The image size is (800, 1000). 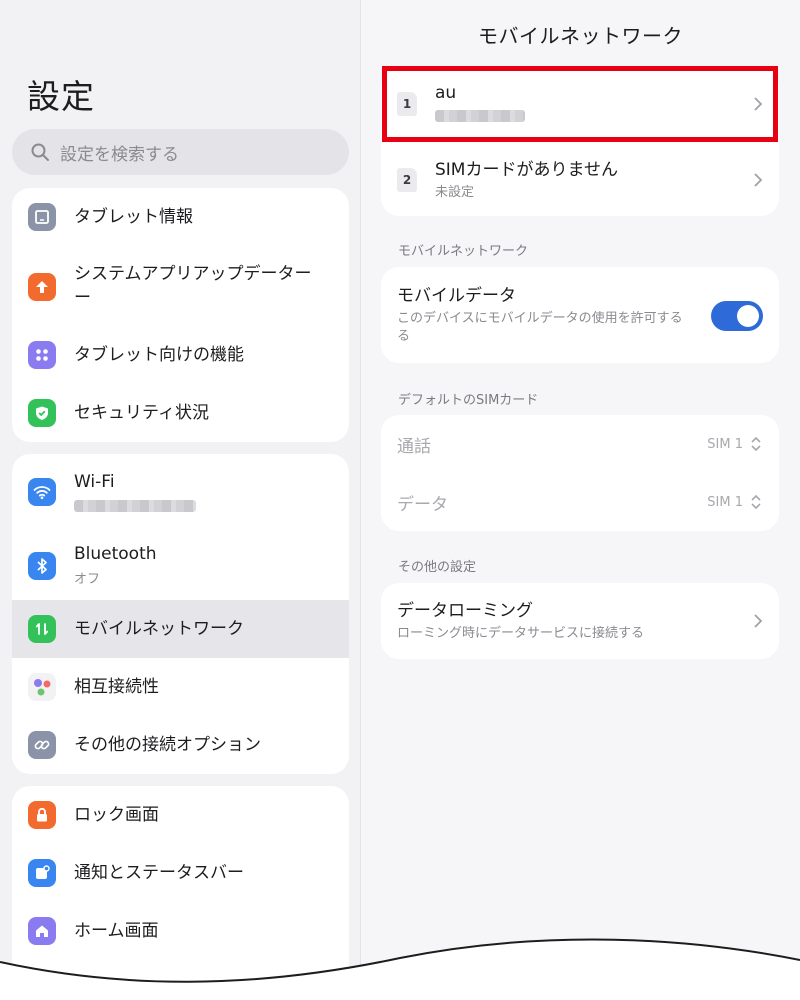 What do you see at coordinates (180, 815) in the screenshot?
I see `sidebar-item-lock-screen: ロック画面` at bounding box center [180, 815].